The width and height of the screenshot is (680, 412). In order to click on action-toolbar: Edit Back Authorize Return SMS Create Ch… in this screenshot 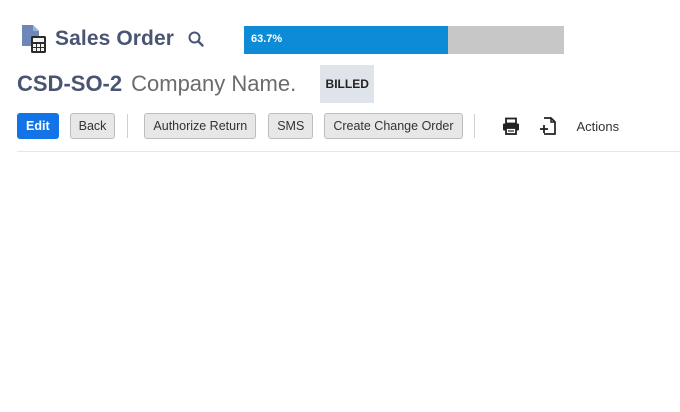, I will do `click(318, 126)`.